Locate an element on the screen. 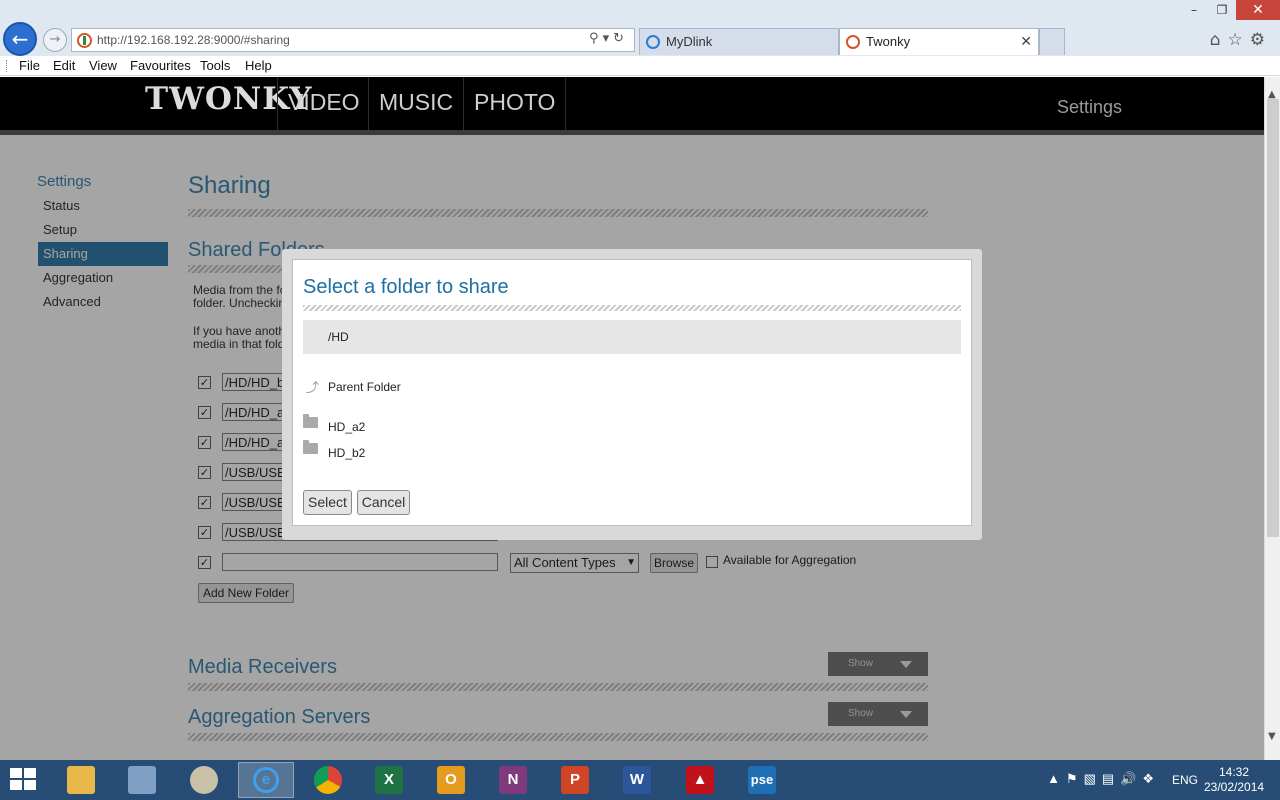  home-icon: ⌂ is located at coordinates (1219, 40).